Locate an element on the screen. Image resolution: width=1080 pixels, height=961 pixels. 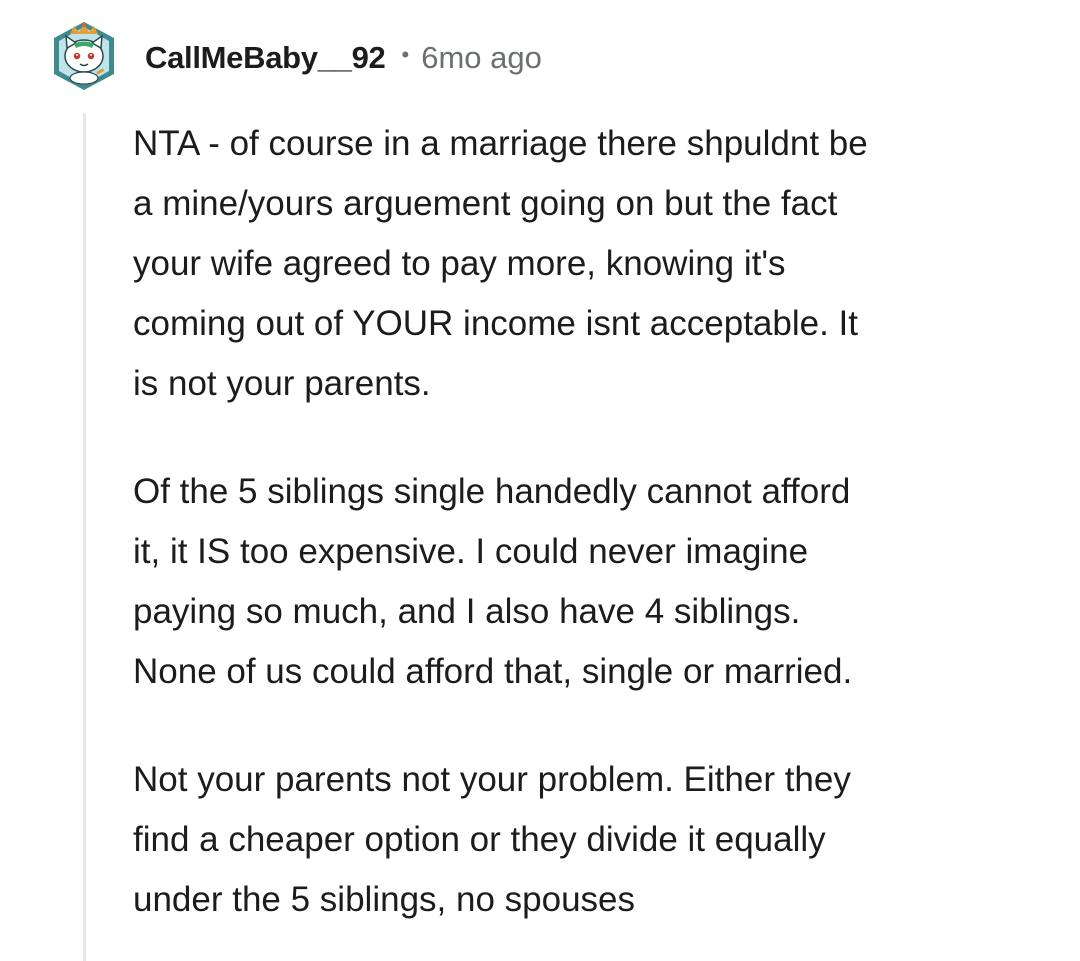
author-username: CallMeBaby__92 is located at coordinates (265, 58).